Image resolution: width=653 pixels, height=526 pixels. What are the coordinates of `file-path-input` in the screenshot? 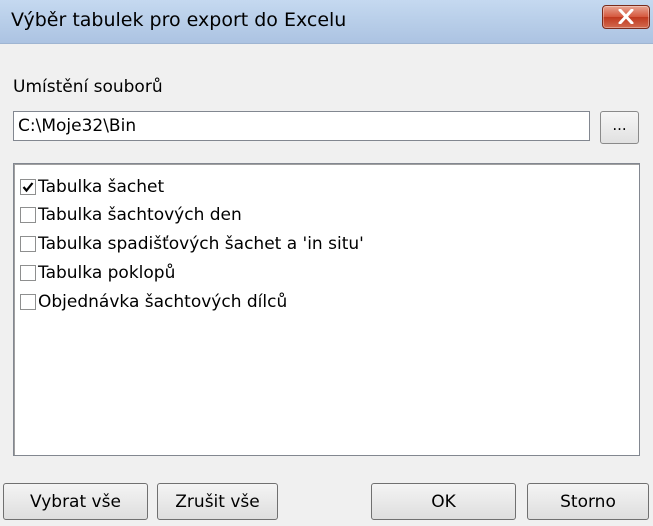 It's located at (301, 126).